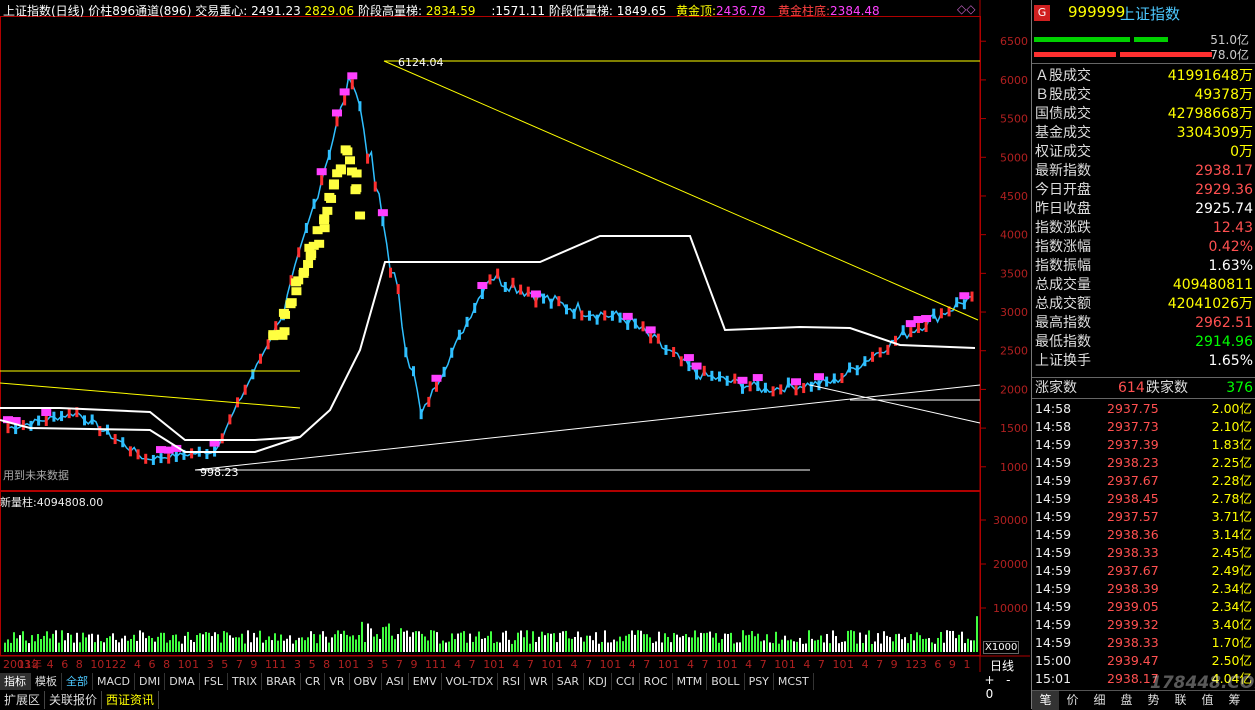 The height and width of the screenshot is (710, 1255). Describe the element at coordinates (1232, 228) in the screenshot. I see `stat-value: 12.43` at that location.